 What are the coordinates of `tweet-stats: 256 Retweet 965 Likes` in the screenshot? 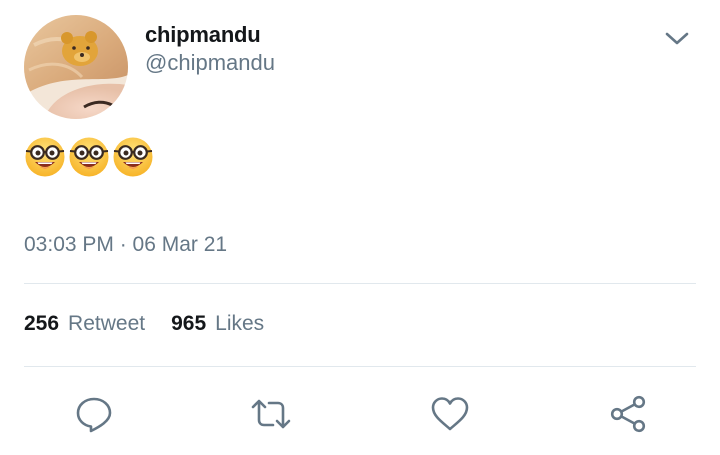 It's located at (144, 324).